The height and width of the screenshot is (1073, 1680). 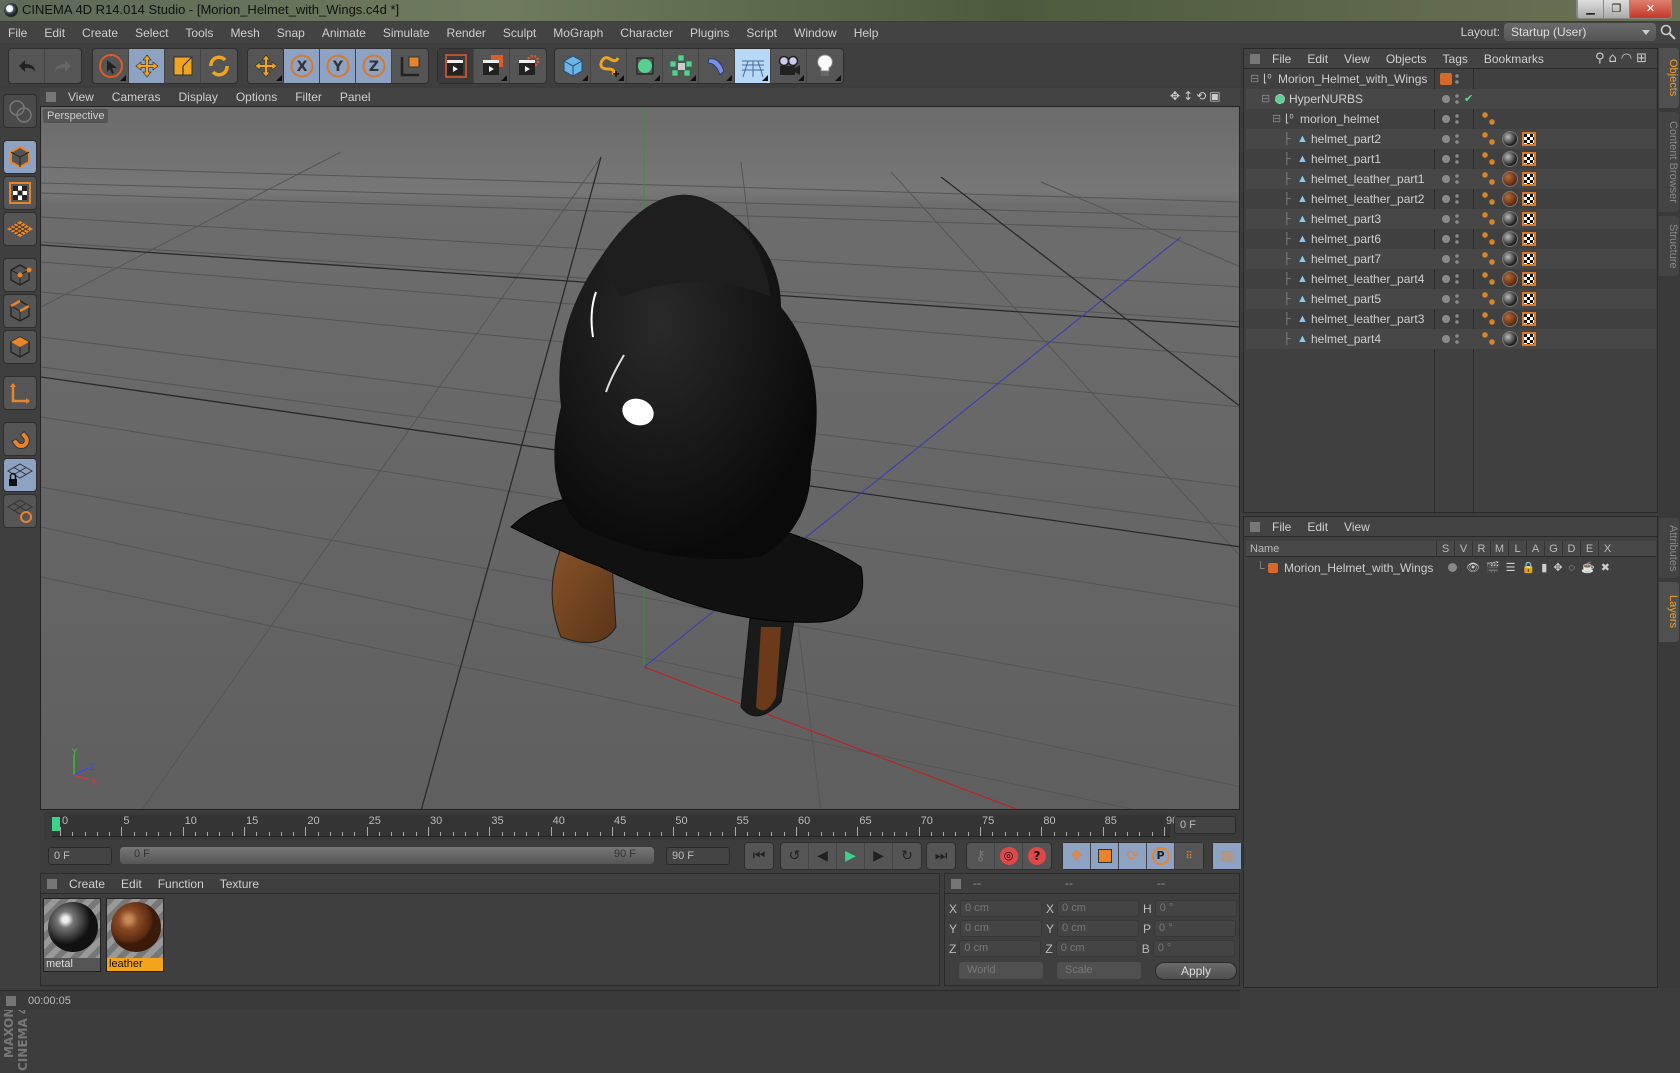 What do you see at coordinates (1446, 79) in the screenshot?
I see `layer-color-swatch` at bounding box center [1446, 79].